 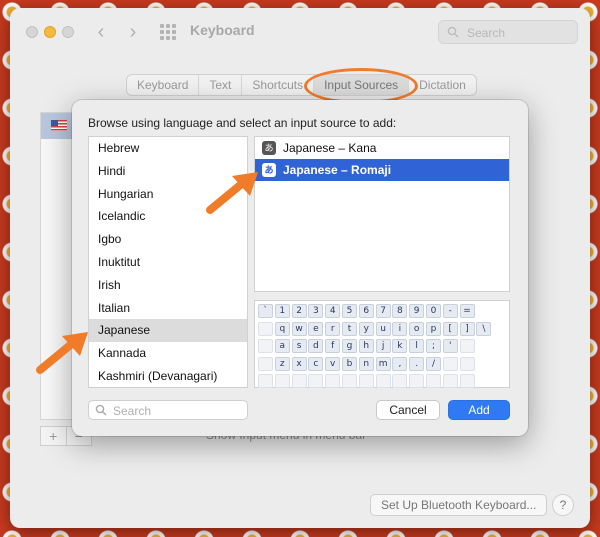 What do you see at coordinates (282, 328) in the screenshot?
I see `keyboard-key: q` at bounding box center [282, 328].